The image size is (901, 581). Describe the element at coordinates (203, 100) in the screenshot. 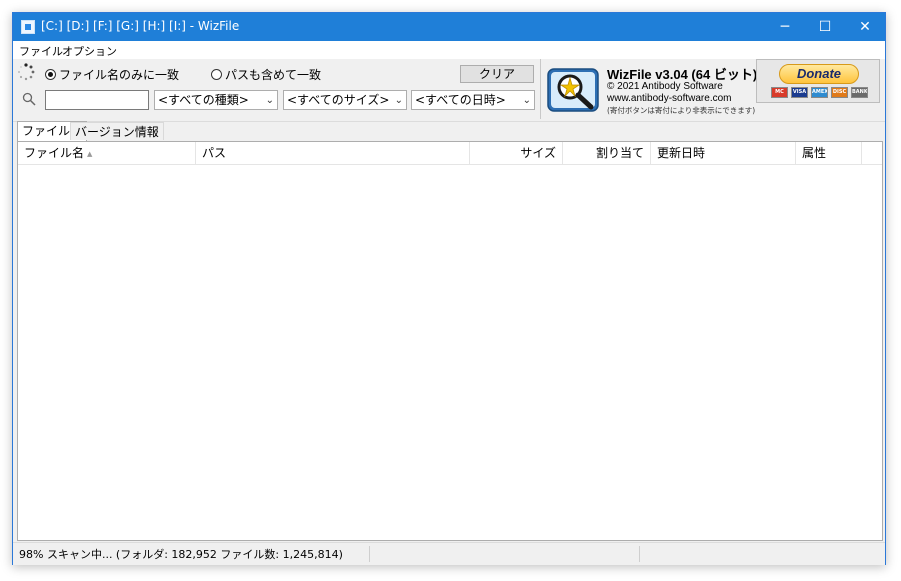

I see `type-filter-value: <すべての種類>` at that location.